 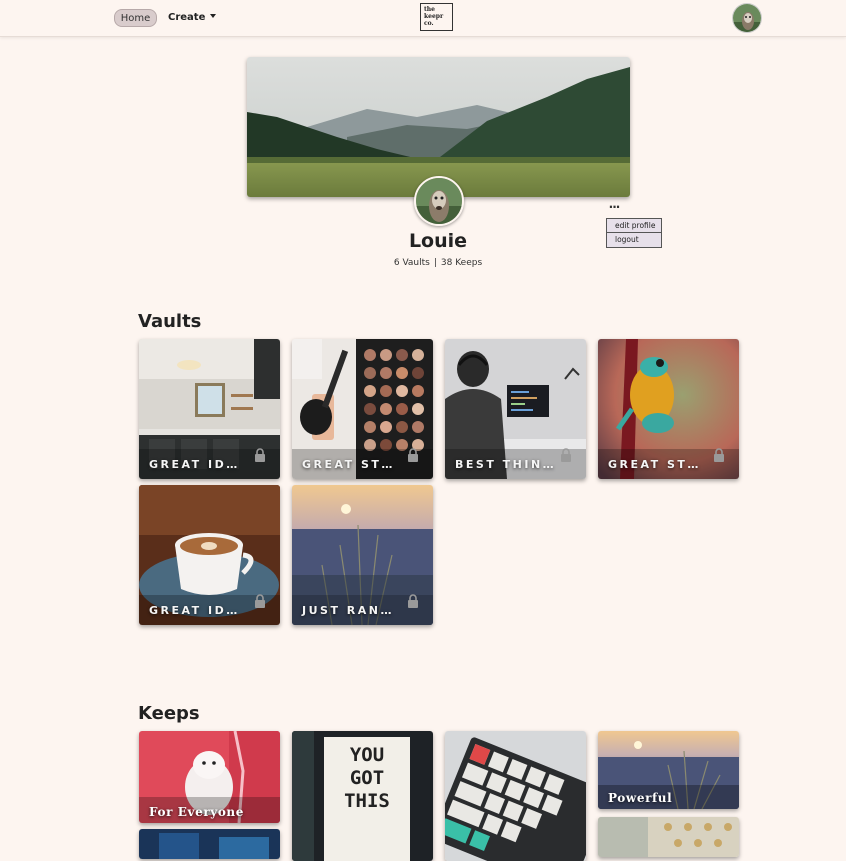 I want to click on create-dropdown: Create, so click(x=192, y=18).